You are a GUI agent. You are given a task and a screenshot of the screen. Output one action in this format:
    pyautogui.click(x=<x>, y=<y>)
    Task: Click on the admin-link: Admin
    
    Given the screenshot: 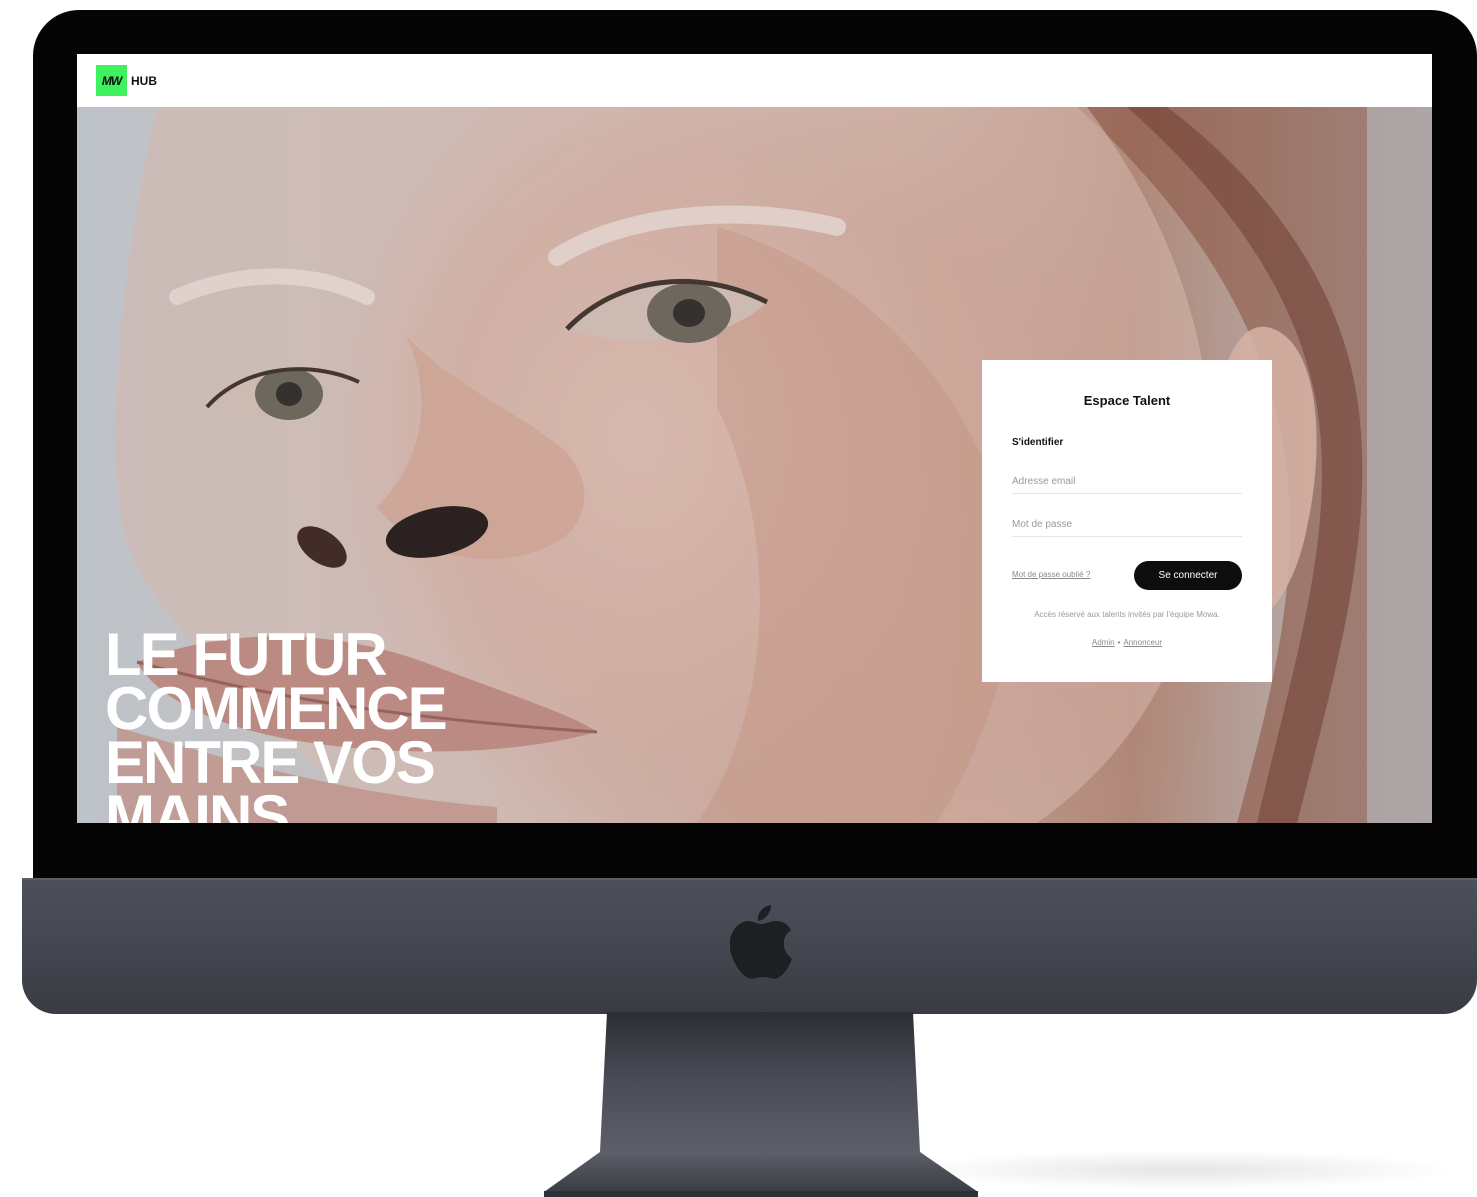 What is the action you would take?
    pyautogui.click(x=1103, y=642)
    